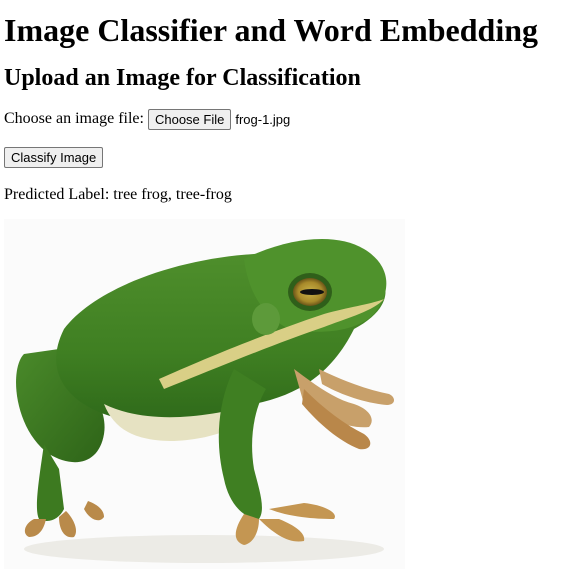  What do you see at coordinates (74, 118) in the screenshot?
I see `file-input-label: Choose an image file:` at bounding box center [74, 118].